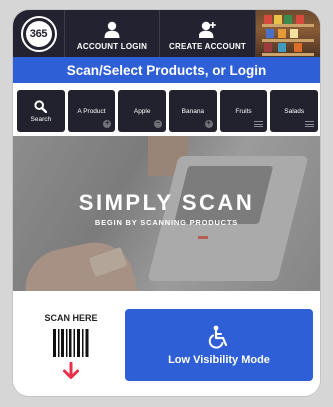 The width and height of the screenshot is (333, 407). I want to click on barcode-icon, so click(71, 343).